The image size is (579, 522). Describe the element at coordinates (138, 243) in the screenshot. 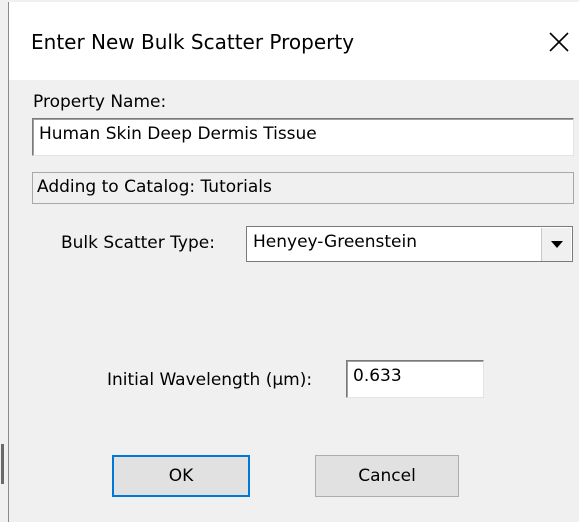

I see `scatter-type-label: Bulk Scatter Type:` at that location.